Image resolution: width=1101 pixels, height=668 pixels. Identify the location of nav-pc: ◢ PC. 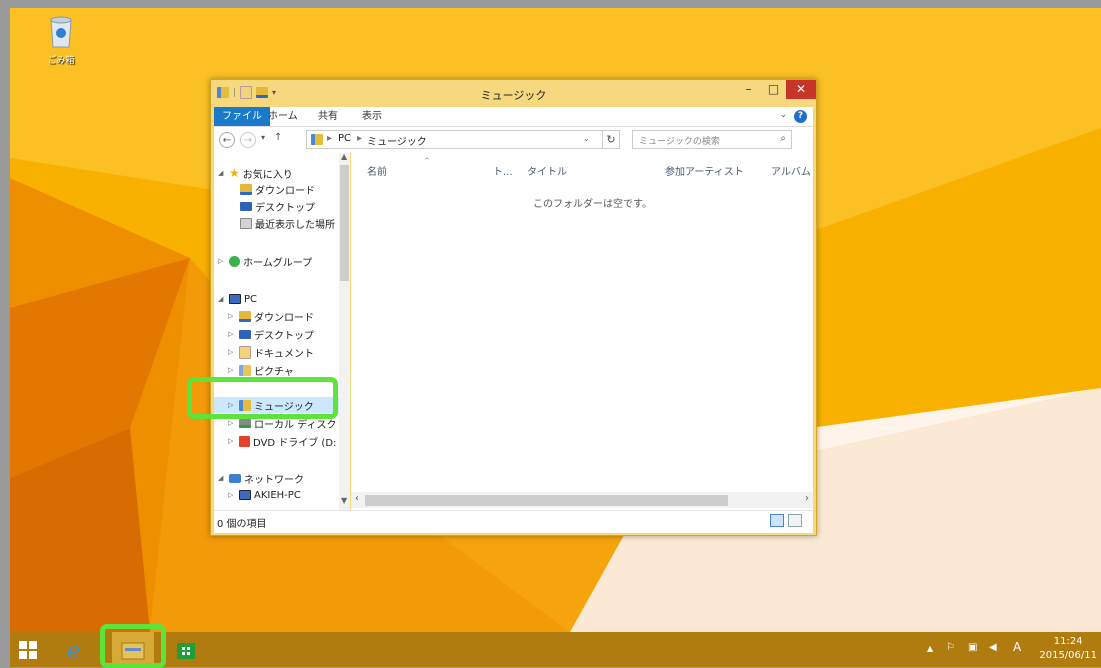
(237, 299).